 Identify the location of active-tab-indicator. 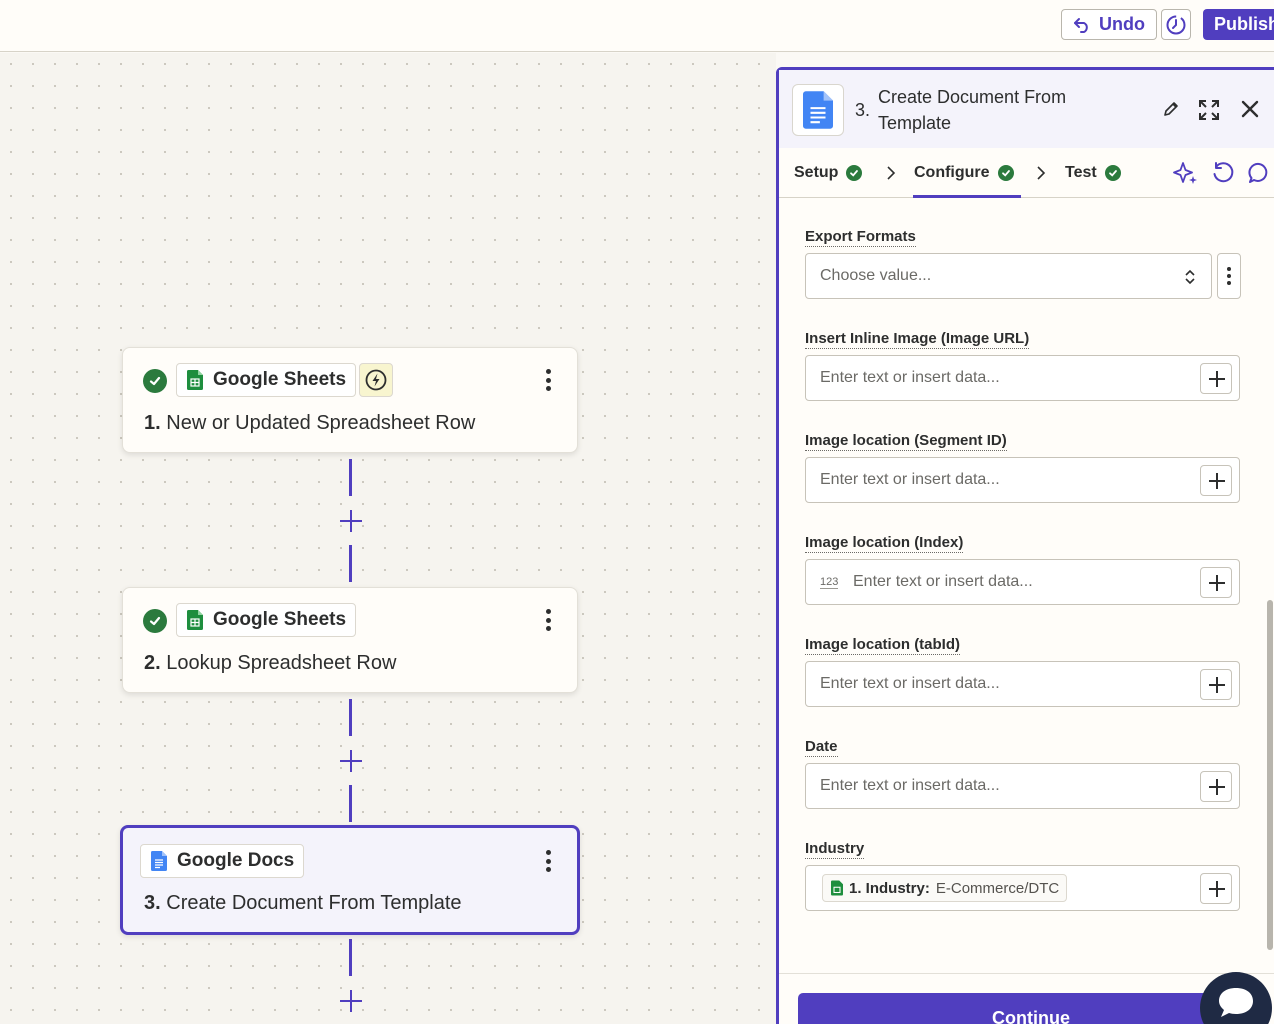
(967, 196).